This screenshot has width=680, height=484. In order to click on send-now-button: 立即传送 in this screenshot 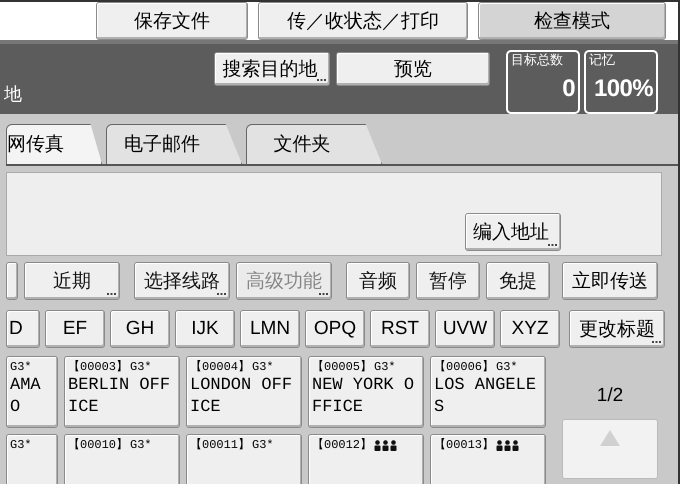, I will do `click(610, 281)`.